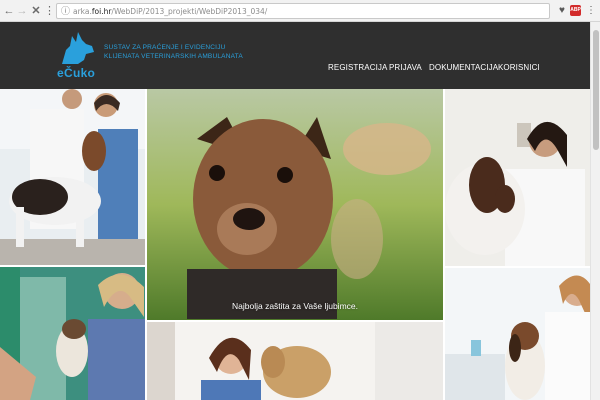 The image size is (600, 400). Describe the element at coordinates (405, 67) in the screenshot. I see `menu-item-prijava: PRIJAVA` at that location.